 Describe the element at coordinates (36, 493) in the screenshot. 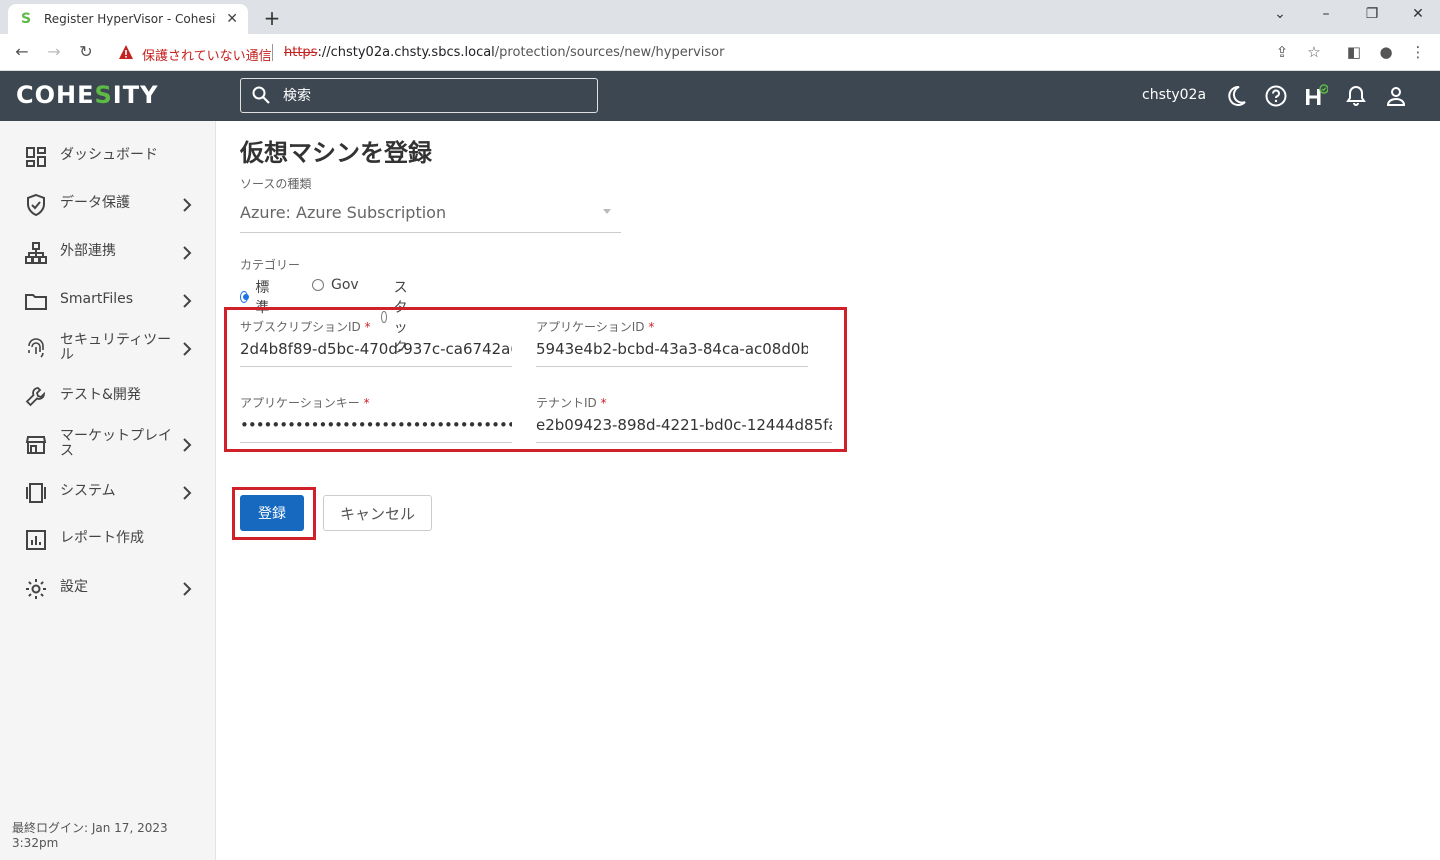

I see `system-icon` at that location.